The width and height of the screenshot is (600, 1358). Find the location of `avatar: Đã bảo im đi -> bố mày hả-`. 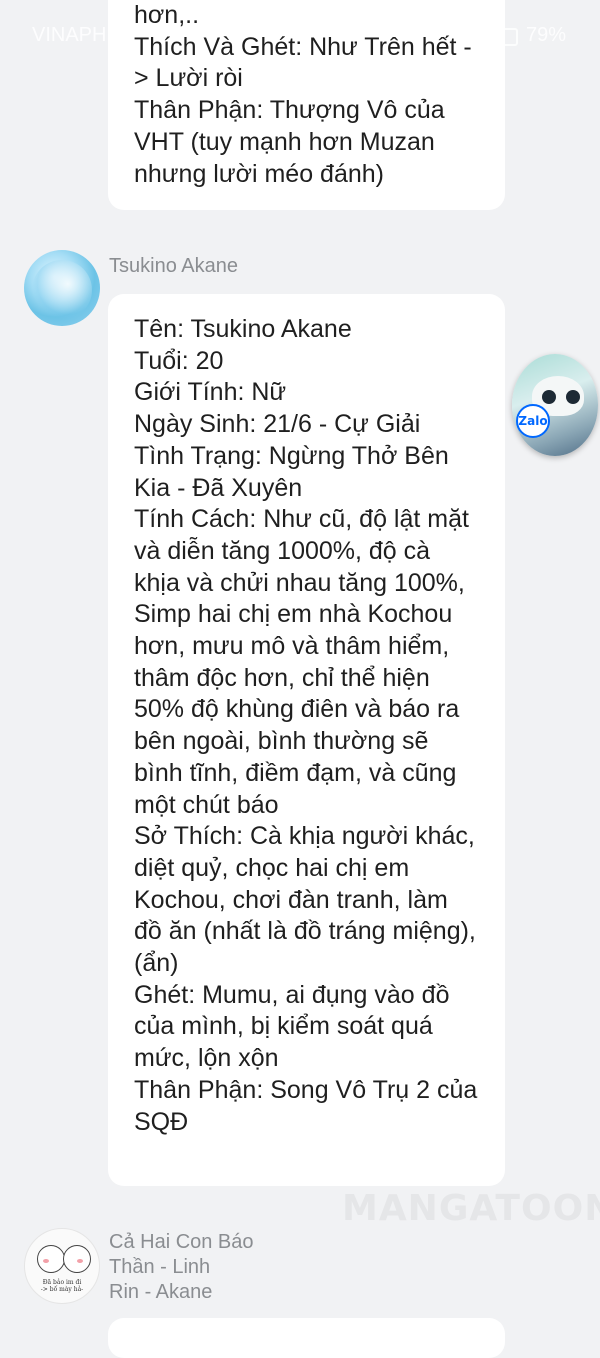

avatar: Đã bảo im đi -> bố mày hả- is located at coordinates (62, 1266).